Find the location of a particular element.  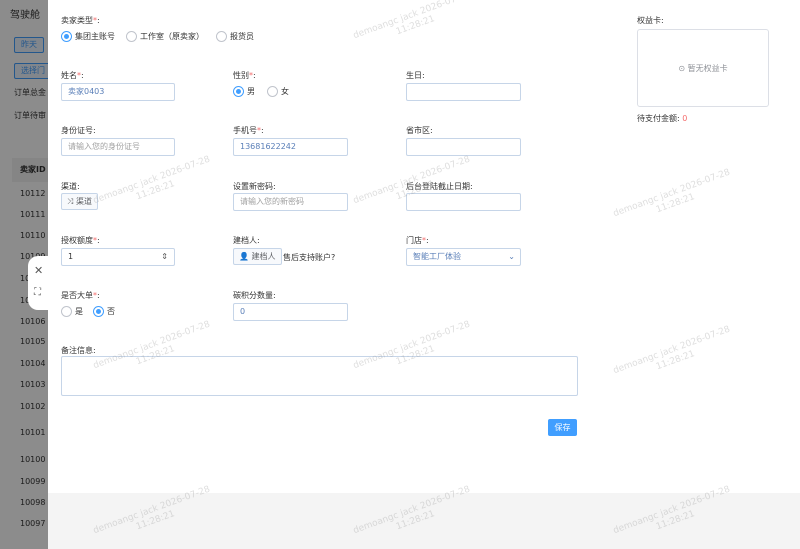

shuffle-icon: ⤨ is located at coordinates (71, 201).